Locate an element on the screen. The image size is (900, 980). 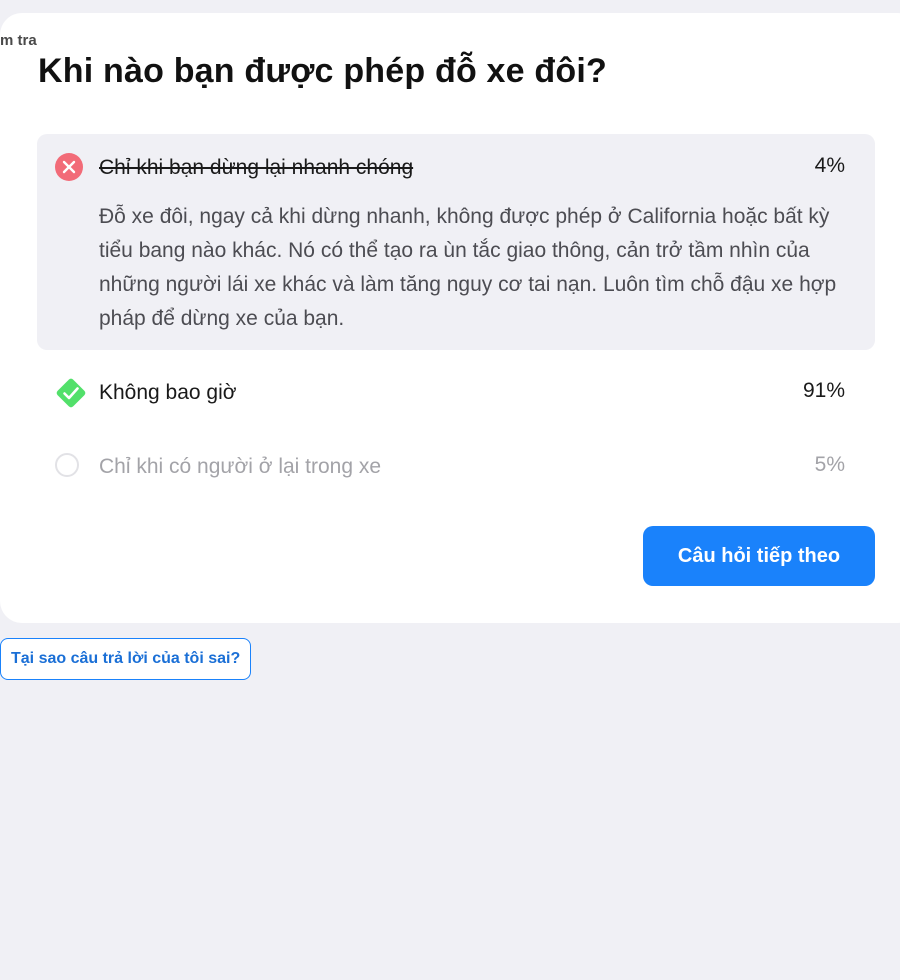
check-diamond-icon is located at coordinates (69, 391).